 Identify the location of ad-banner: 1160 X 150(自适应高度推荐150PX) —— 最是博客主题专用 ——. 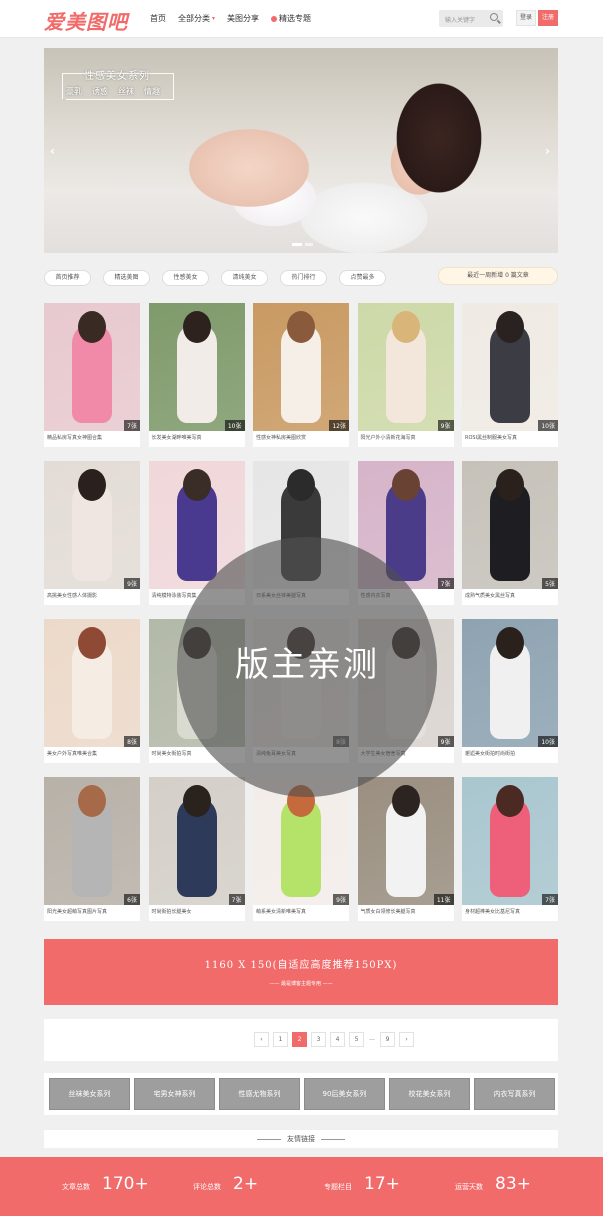
(301, 972).